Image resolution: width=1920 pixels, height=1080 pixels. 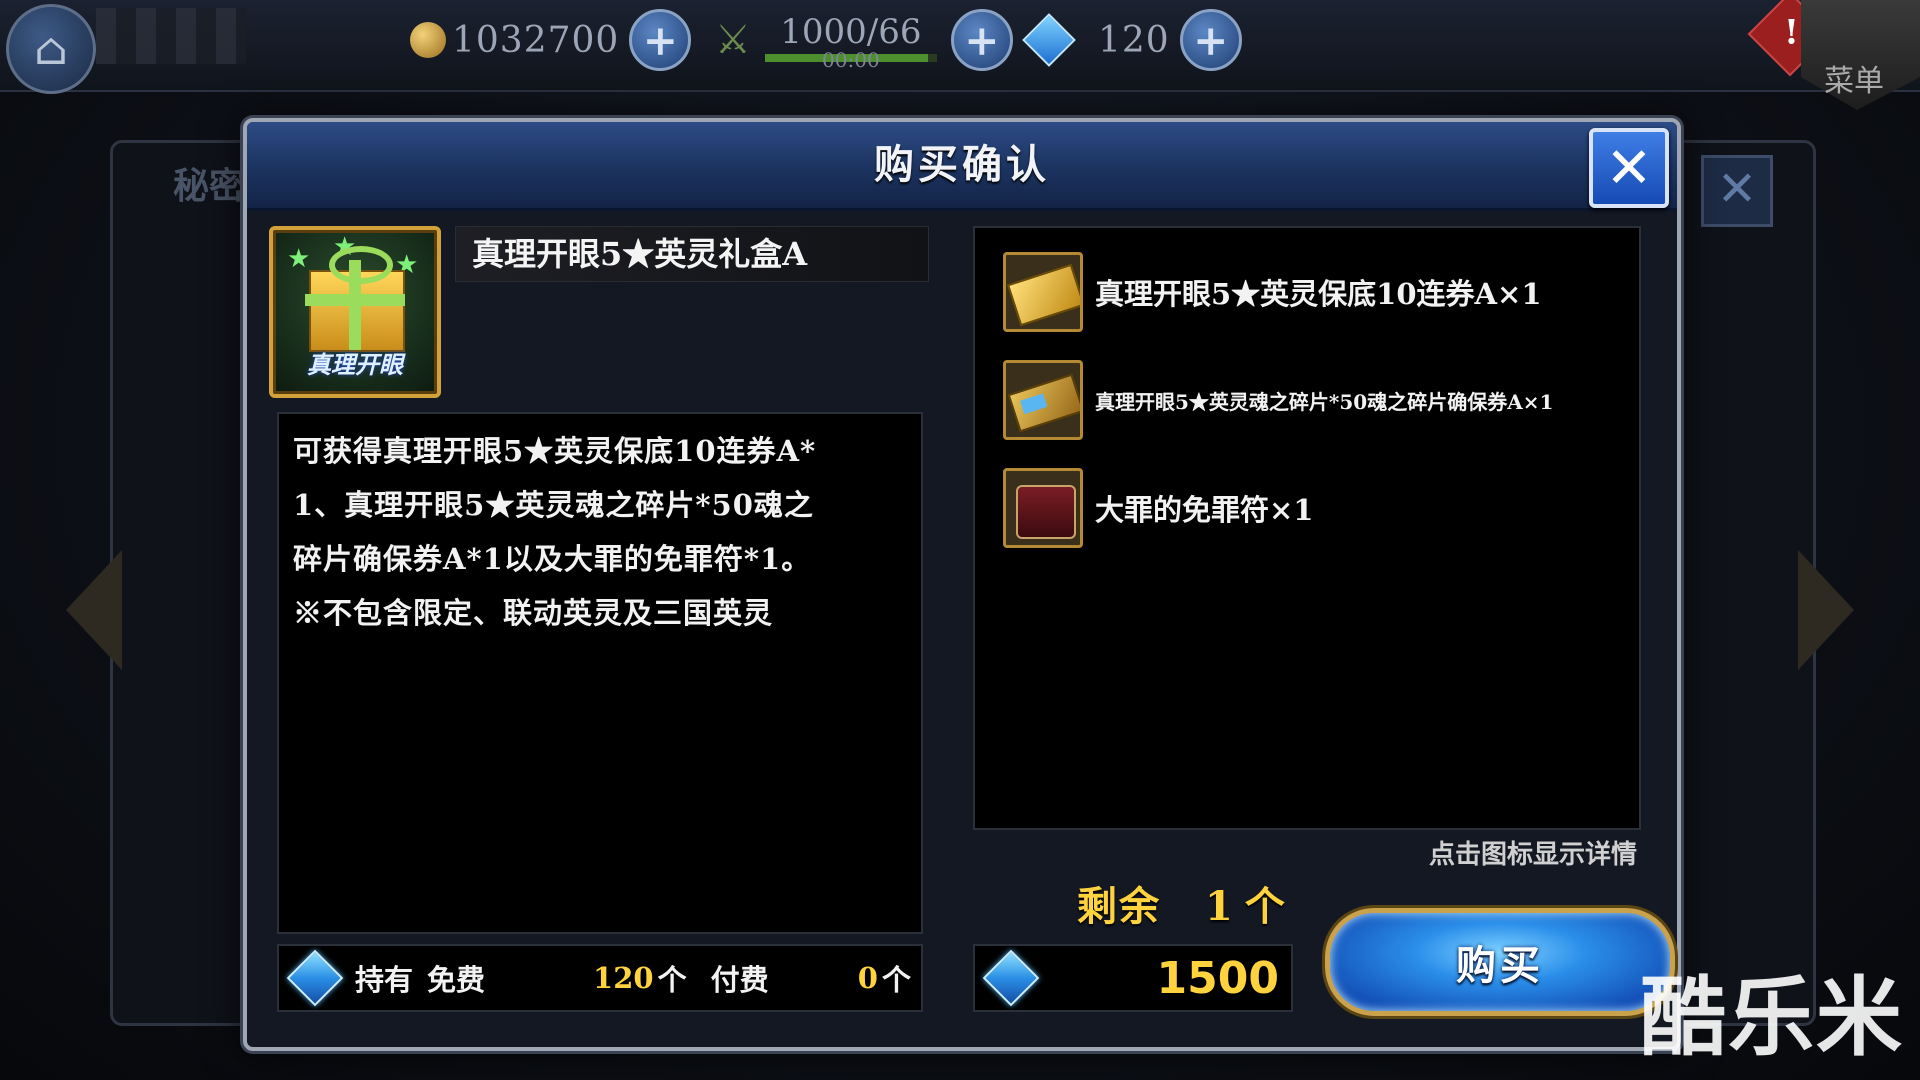 What do you see at coordinates (1324, 401) in the screenshot?
I see `reward-label: 真理开眼5★英灵魂之碎片*50魂之碎片确保券A×1` at bounding box center [1324, 401].